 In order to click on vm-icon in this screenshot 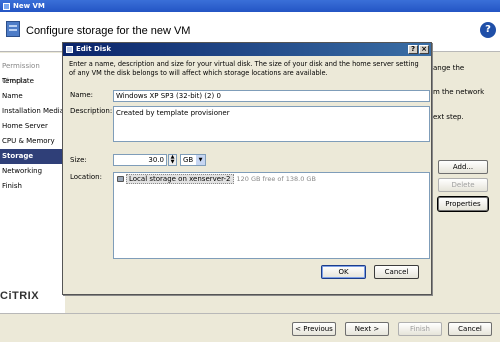, I will do `click(13, 29)`.